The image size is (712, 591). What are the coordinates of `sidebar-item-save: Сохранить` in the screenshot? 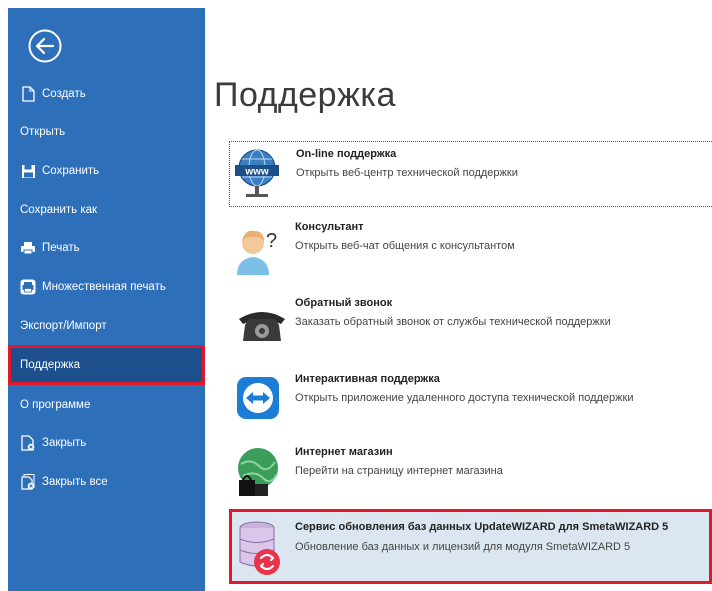 It's located at (106, 171).